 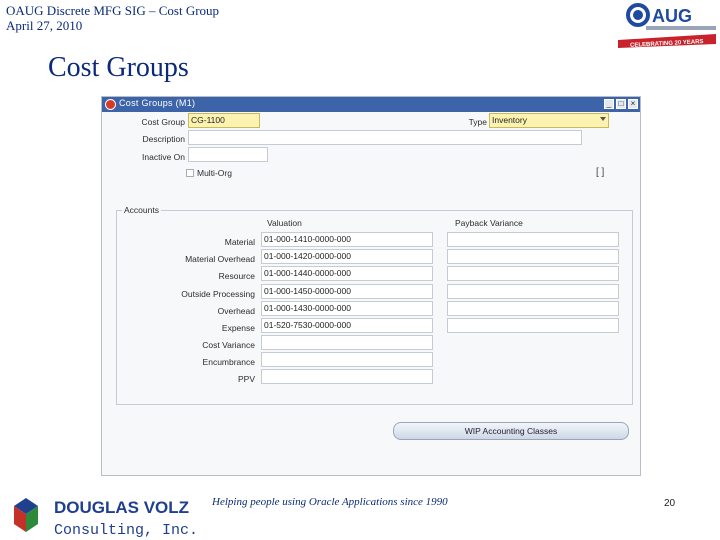 What do you see at coordinates (238, 328) in the screenshot?
I see `account-label-expense: Expense` at bounding box center [238, 328].